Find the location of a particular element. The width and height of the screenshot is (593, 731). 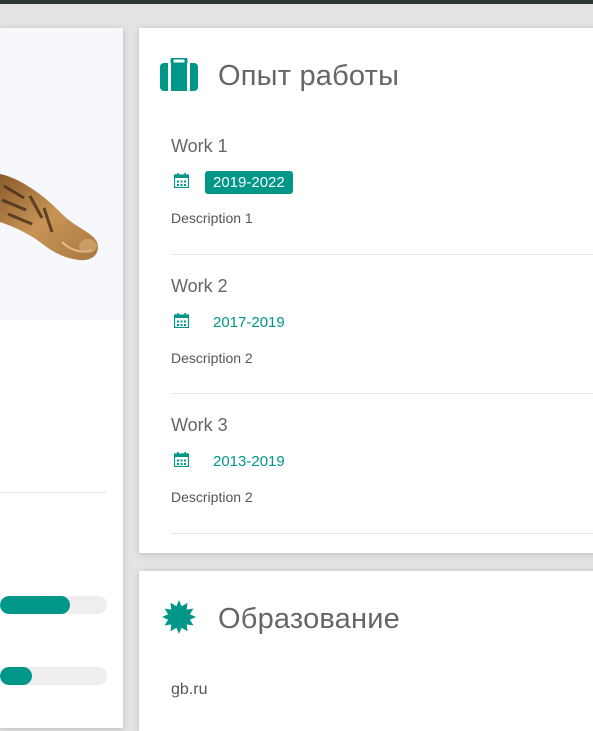

skill-bar-1-fill is located at coordinates (35, 605).